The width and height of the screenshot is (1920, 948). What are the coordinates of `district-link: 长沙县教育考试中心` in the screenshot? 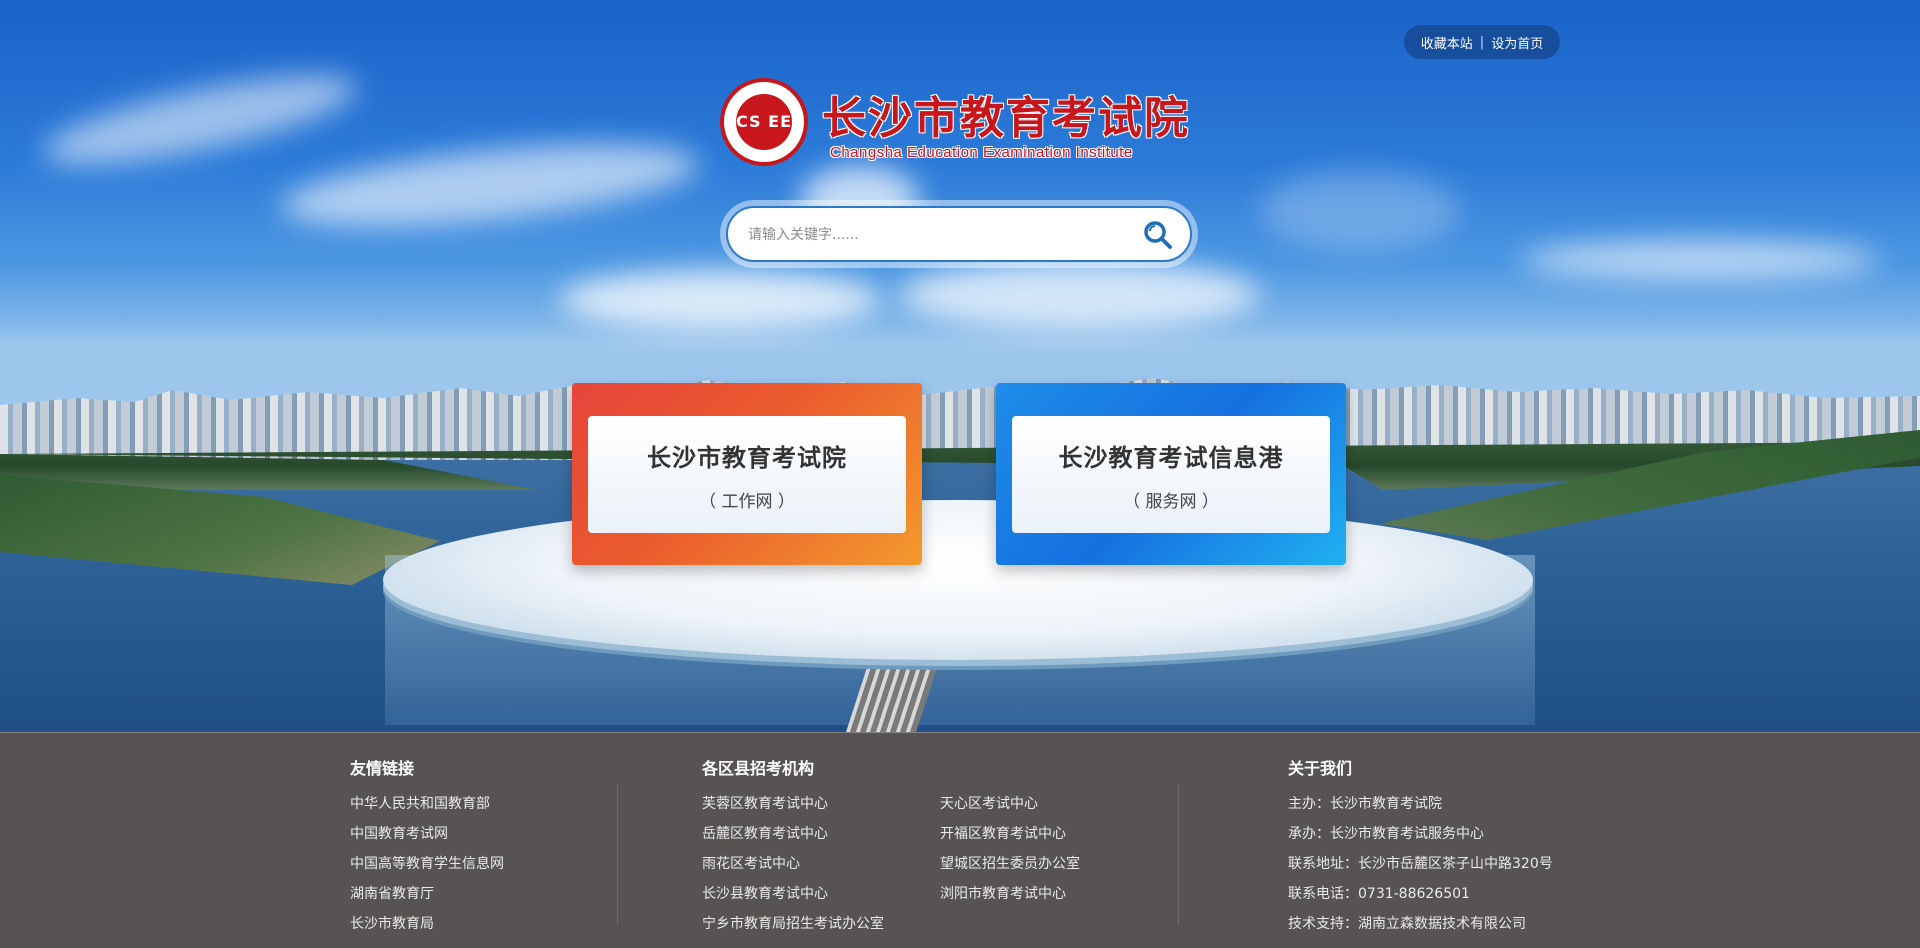 It's located at (765, 894).